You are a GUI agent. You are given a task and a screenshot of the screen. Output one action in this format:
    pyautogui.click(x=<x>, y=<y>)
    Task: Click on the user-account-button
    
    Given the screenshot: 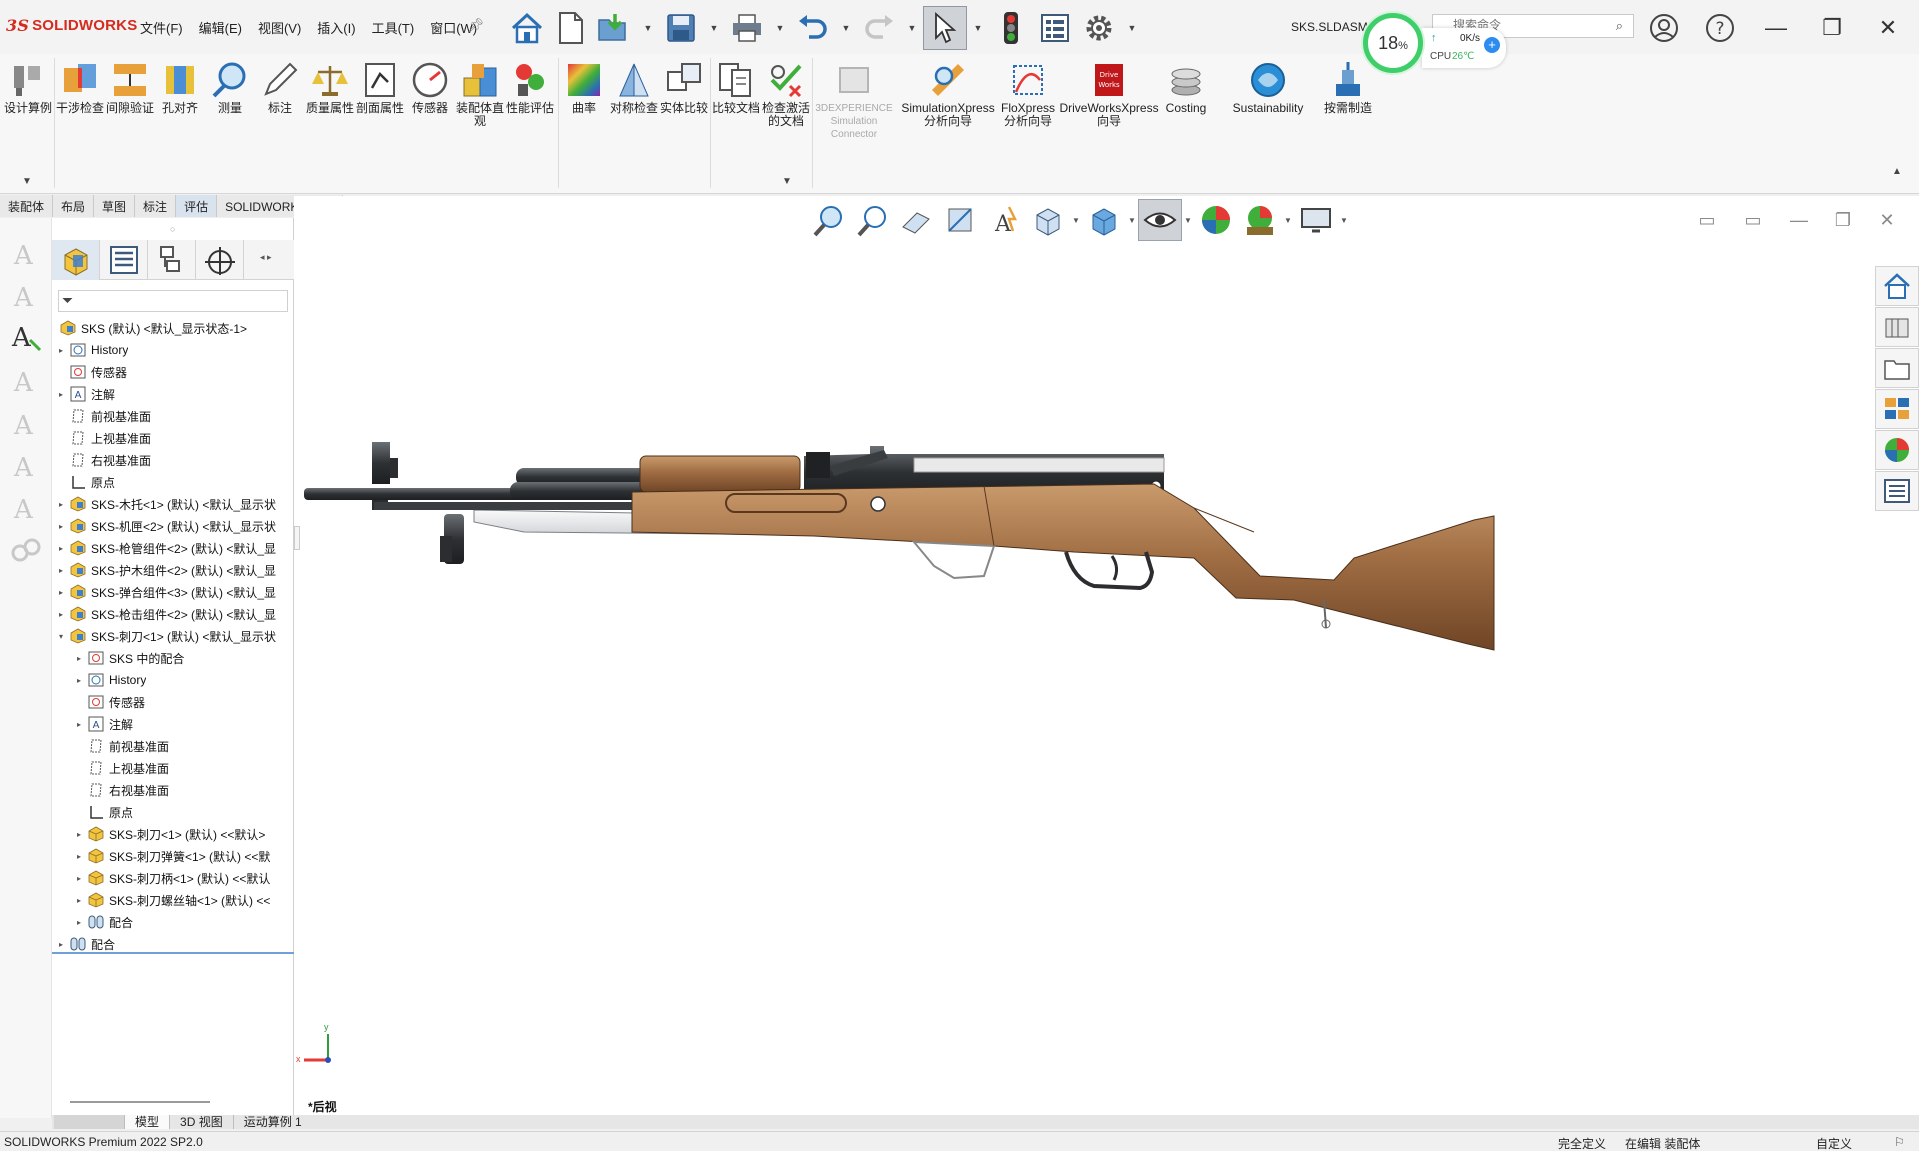 What is the action you would take?
    pyautogui.click(x=1664, y=28)
    